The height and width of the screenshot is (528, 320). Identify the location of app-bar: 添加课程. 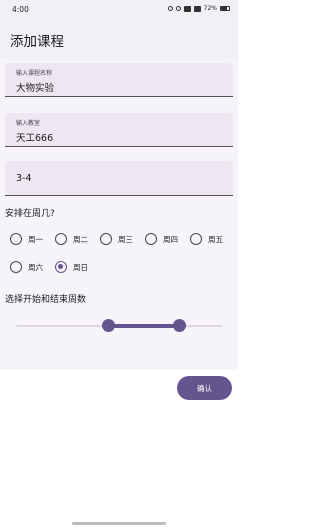
(119, 39).